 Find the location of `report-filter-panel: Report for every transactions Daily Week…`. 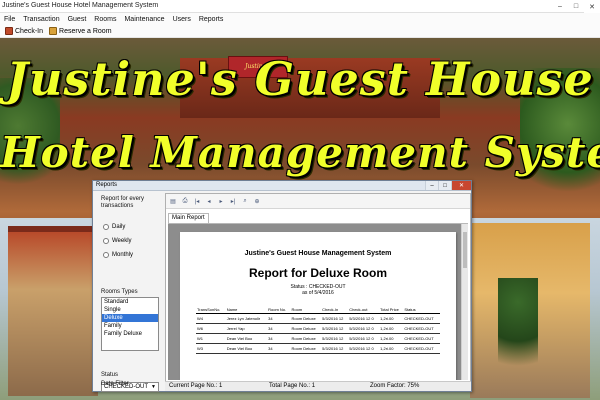

report-filter-panel: Report for every transactions Daily Week… is located at coordinates (128, 294).